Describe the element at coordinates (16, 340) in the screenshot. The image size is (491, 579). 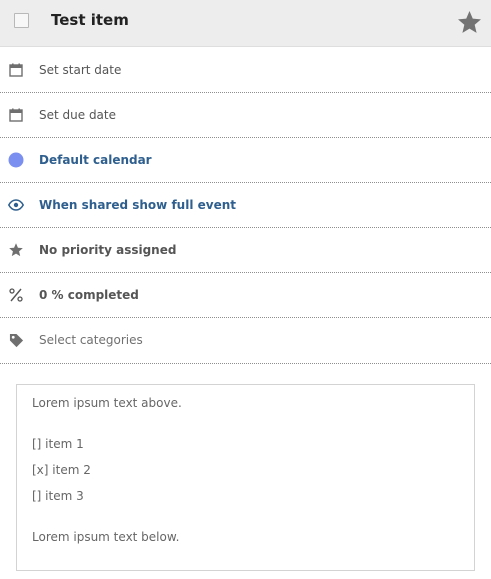
I see `tag-icon` at that location.